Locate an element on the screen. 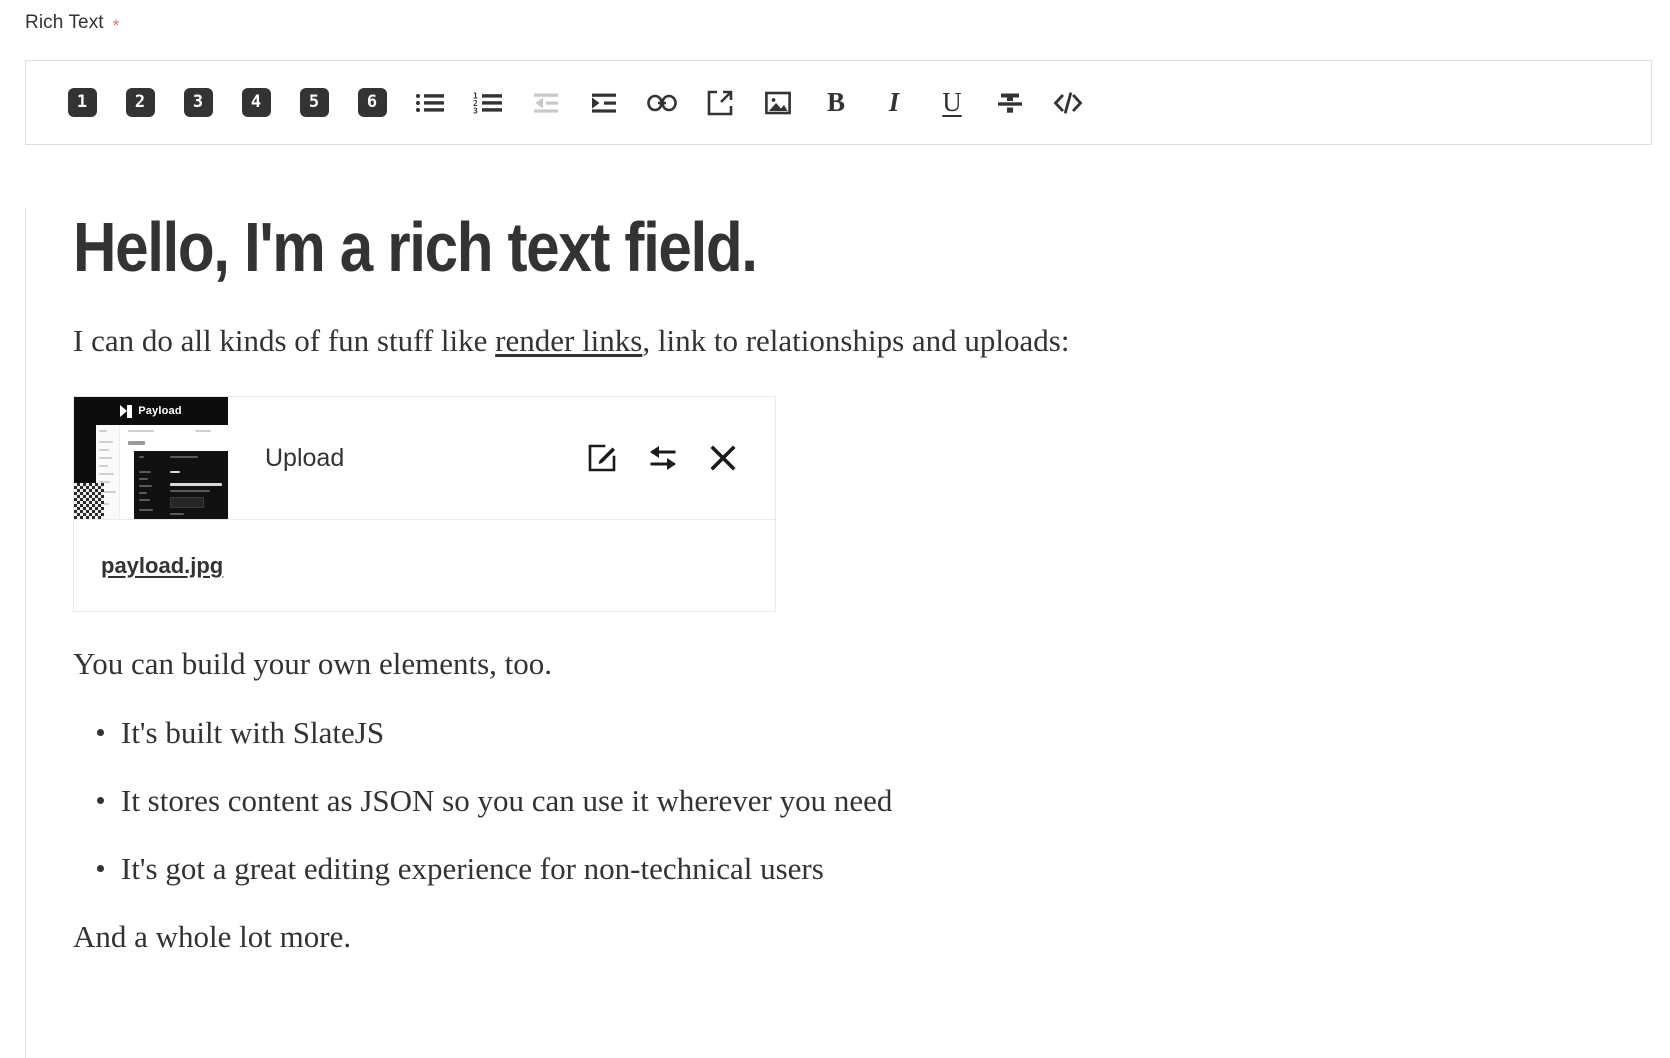  field-label-row: Rich Text * is located at coordinates (72, 23).